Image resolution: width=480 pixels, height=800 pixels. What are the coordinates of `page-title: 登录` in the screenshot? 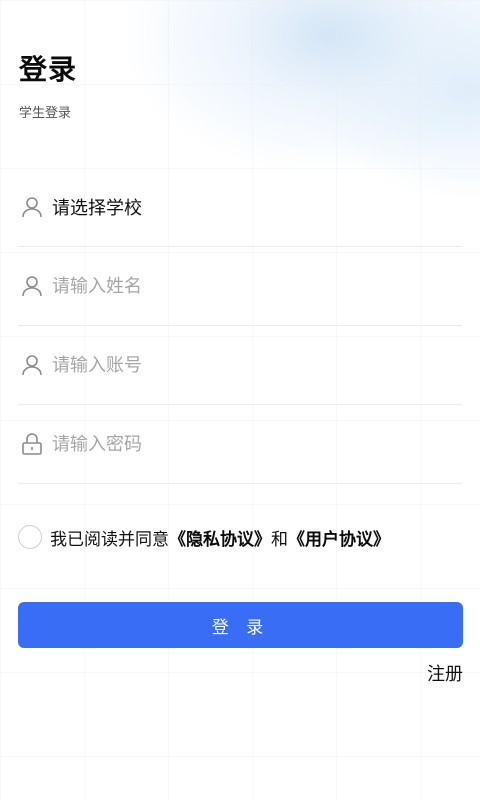 It's located at (48, 69).